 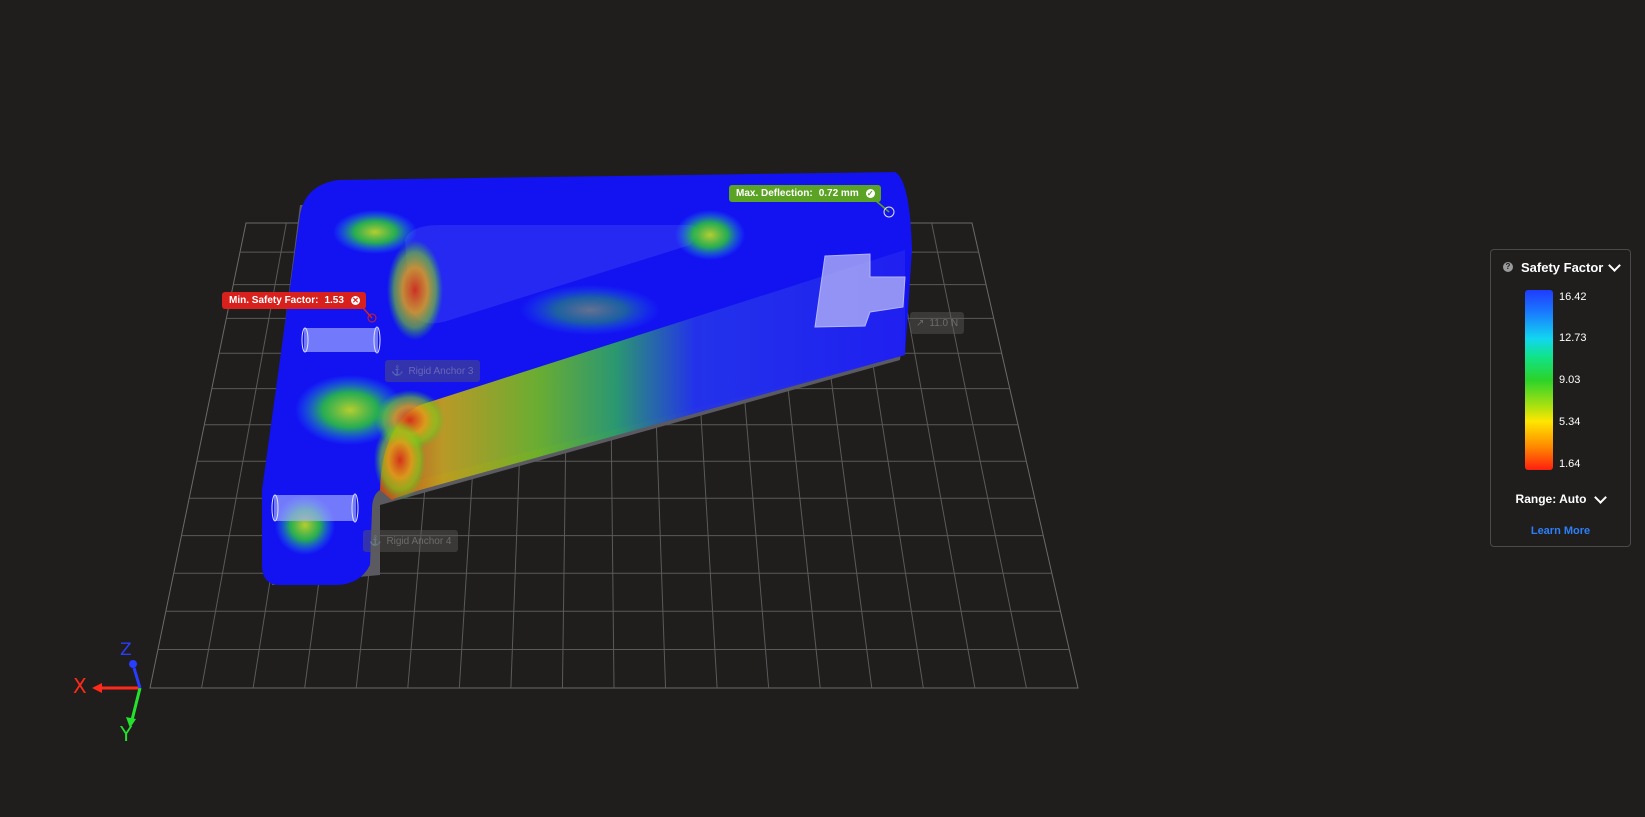 What do you see at coordinates (920, 323) in the screenshot?
I see `force-arrow-icon: ↗` at bounding box center [920, 323].